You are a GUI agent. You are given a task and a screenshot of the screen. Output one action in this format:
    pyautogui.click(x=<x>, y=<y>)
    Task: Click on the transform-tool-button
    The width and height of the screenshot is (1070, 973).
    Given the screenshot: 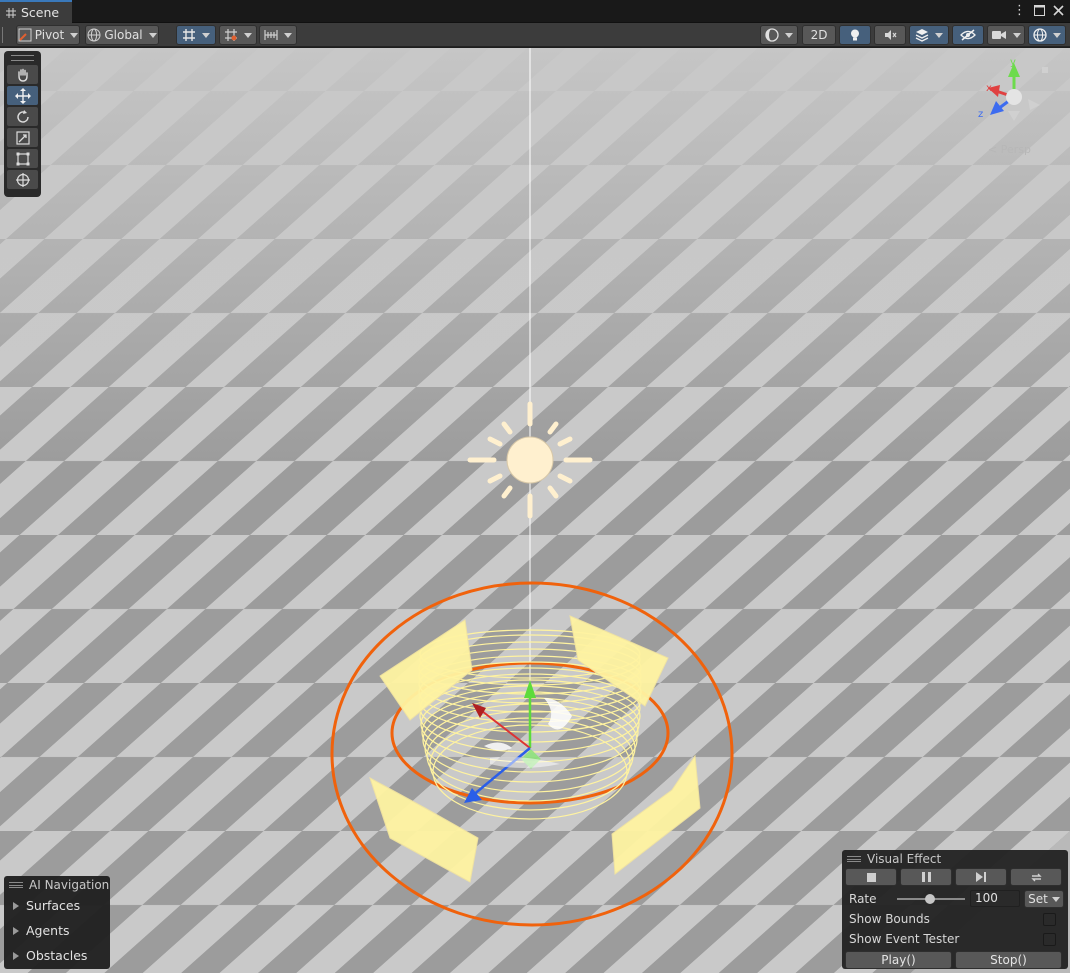 What is the action you would take?
    pyautogui.click(x=22, y=179)
    